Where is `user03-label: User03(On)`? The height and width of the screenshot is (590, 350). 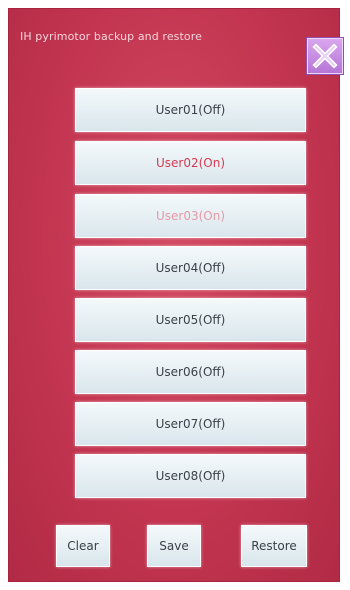 user03-label: User03(On) is located at coordinates (190, 216).